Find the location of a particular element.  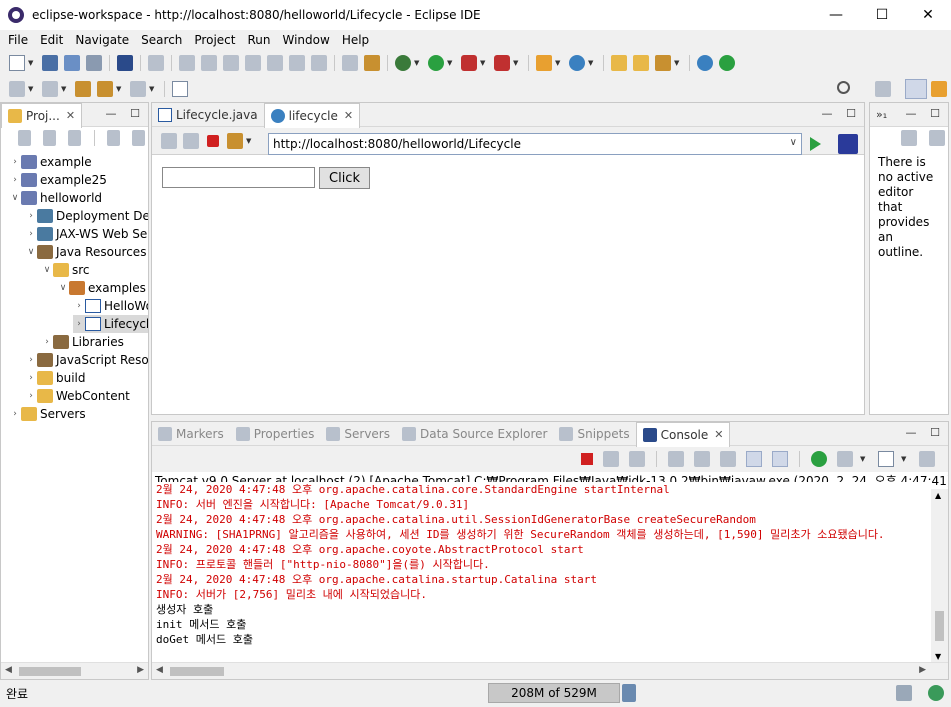

open-browser-icon is located at coordinates (705, 63).